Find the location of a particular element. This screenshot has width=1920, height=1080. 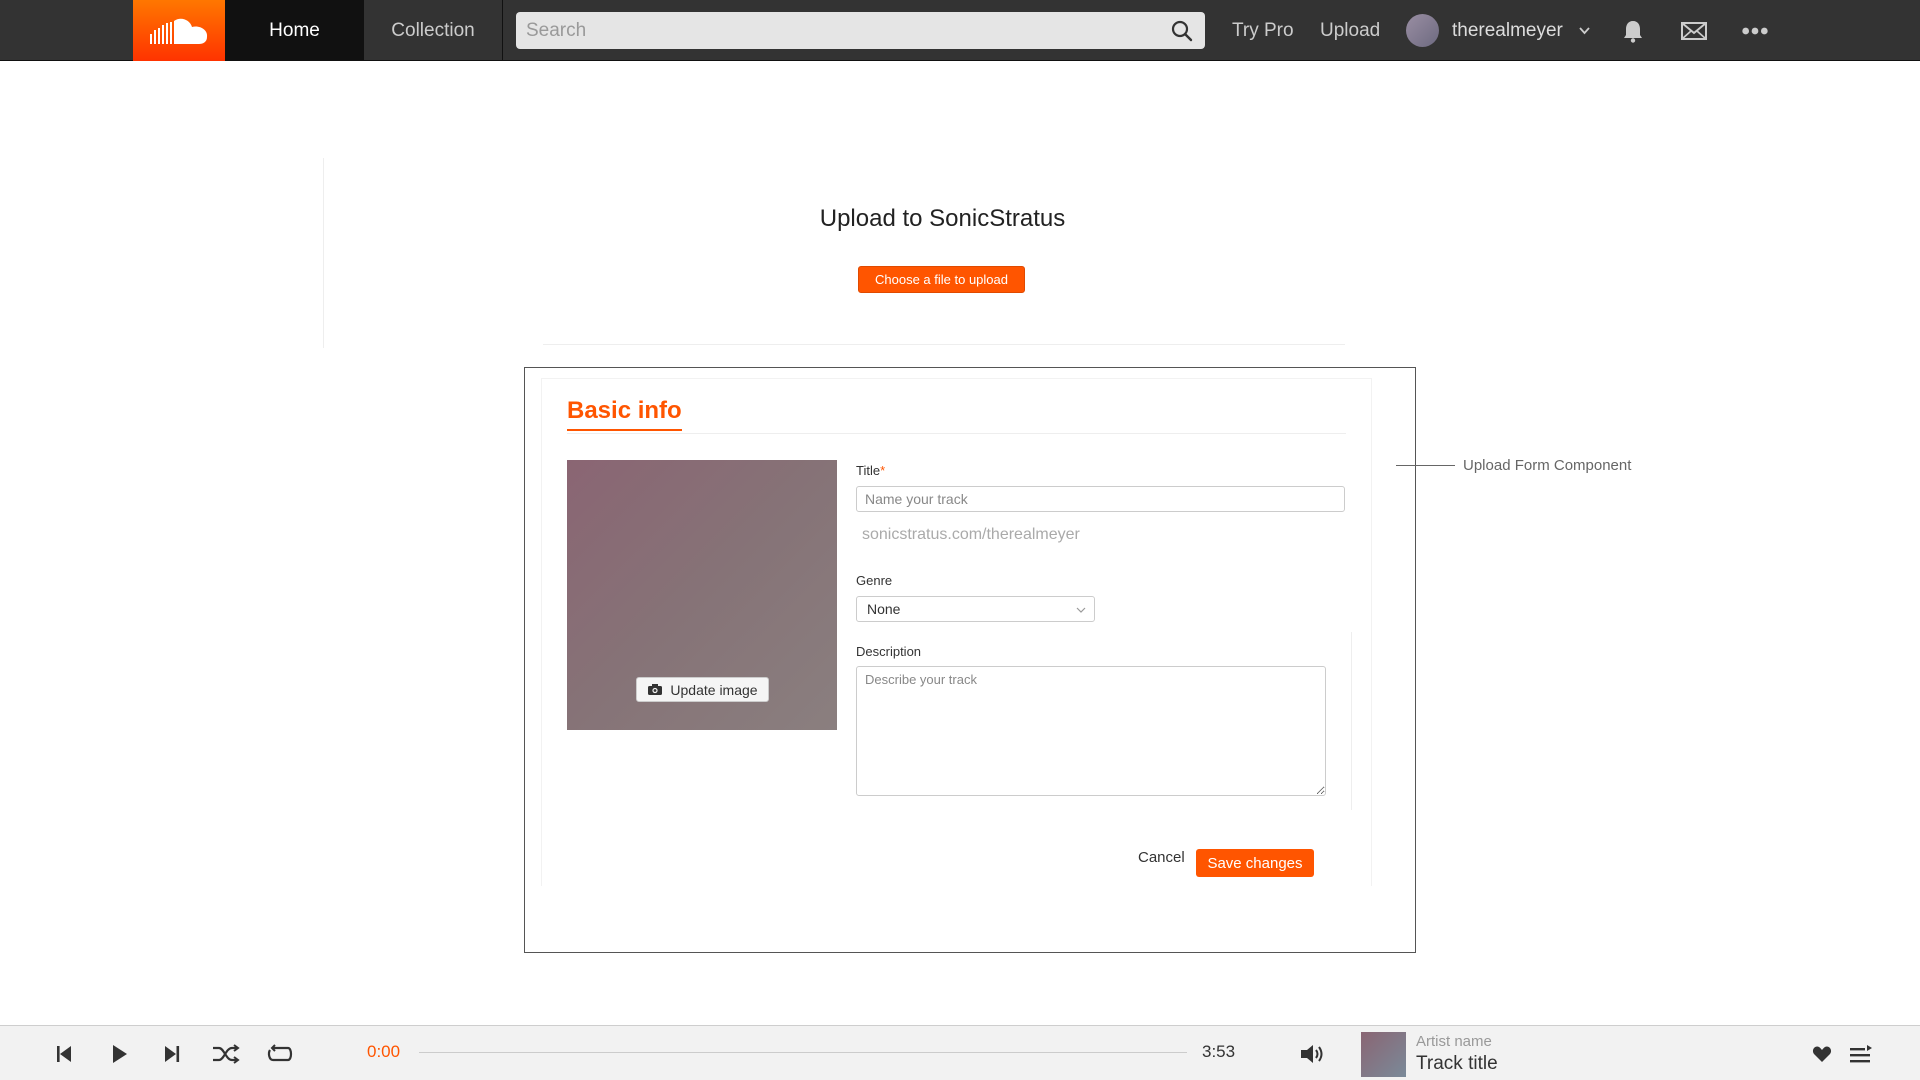

track-title: Track title is located at coordinates (1457, 1064).